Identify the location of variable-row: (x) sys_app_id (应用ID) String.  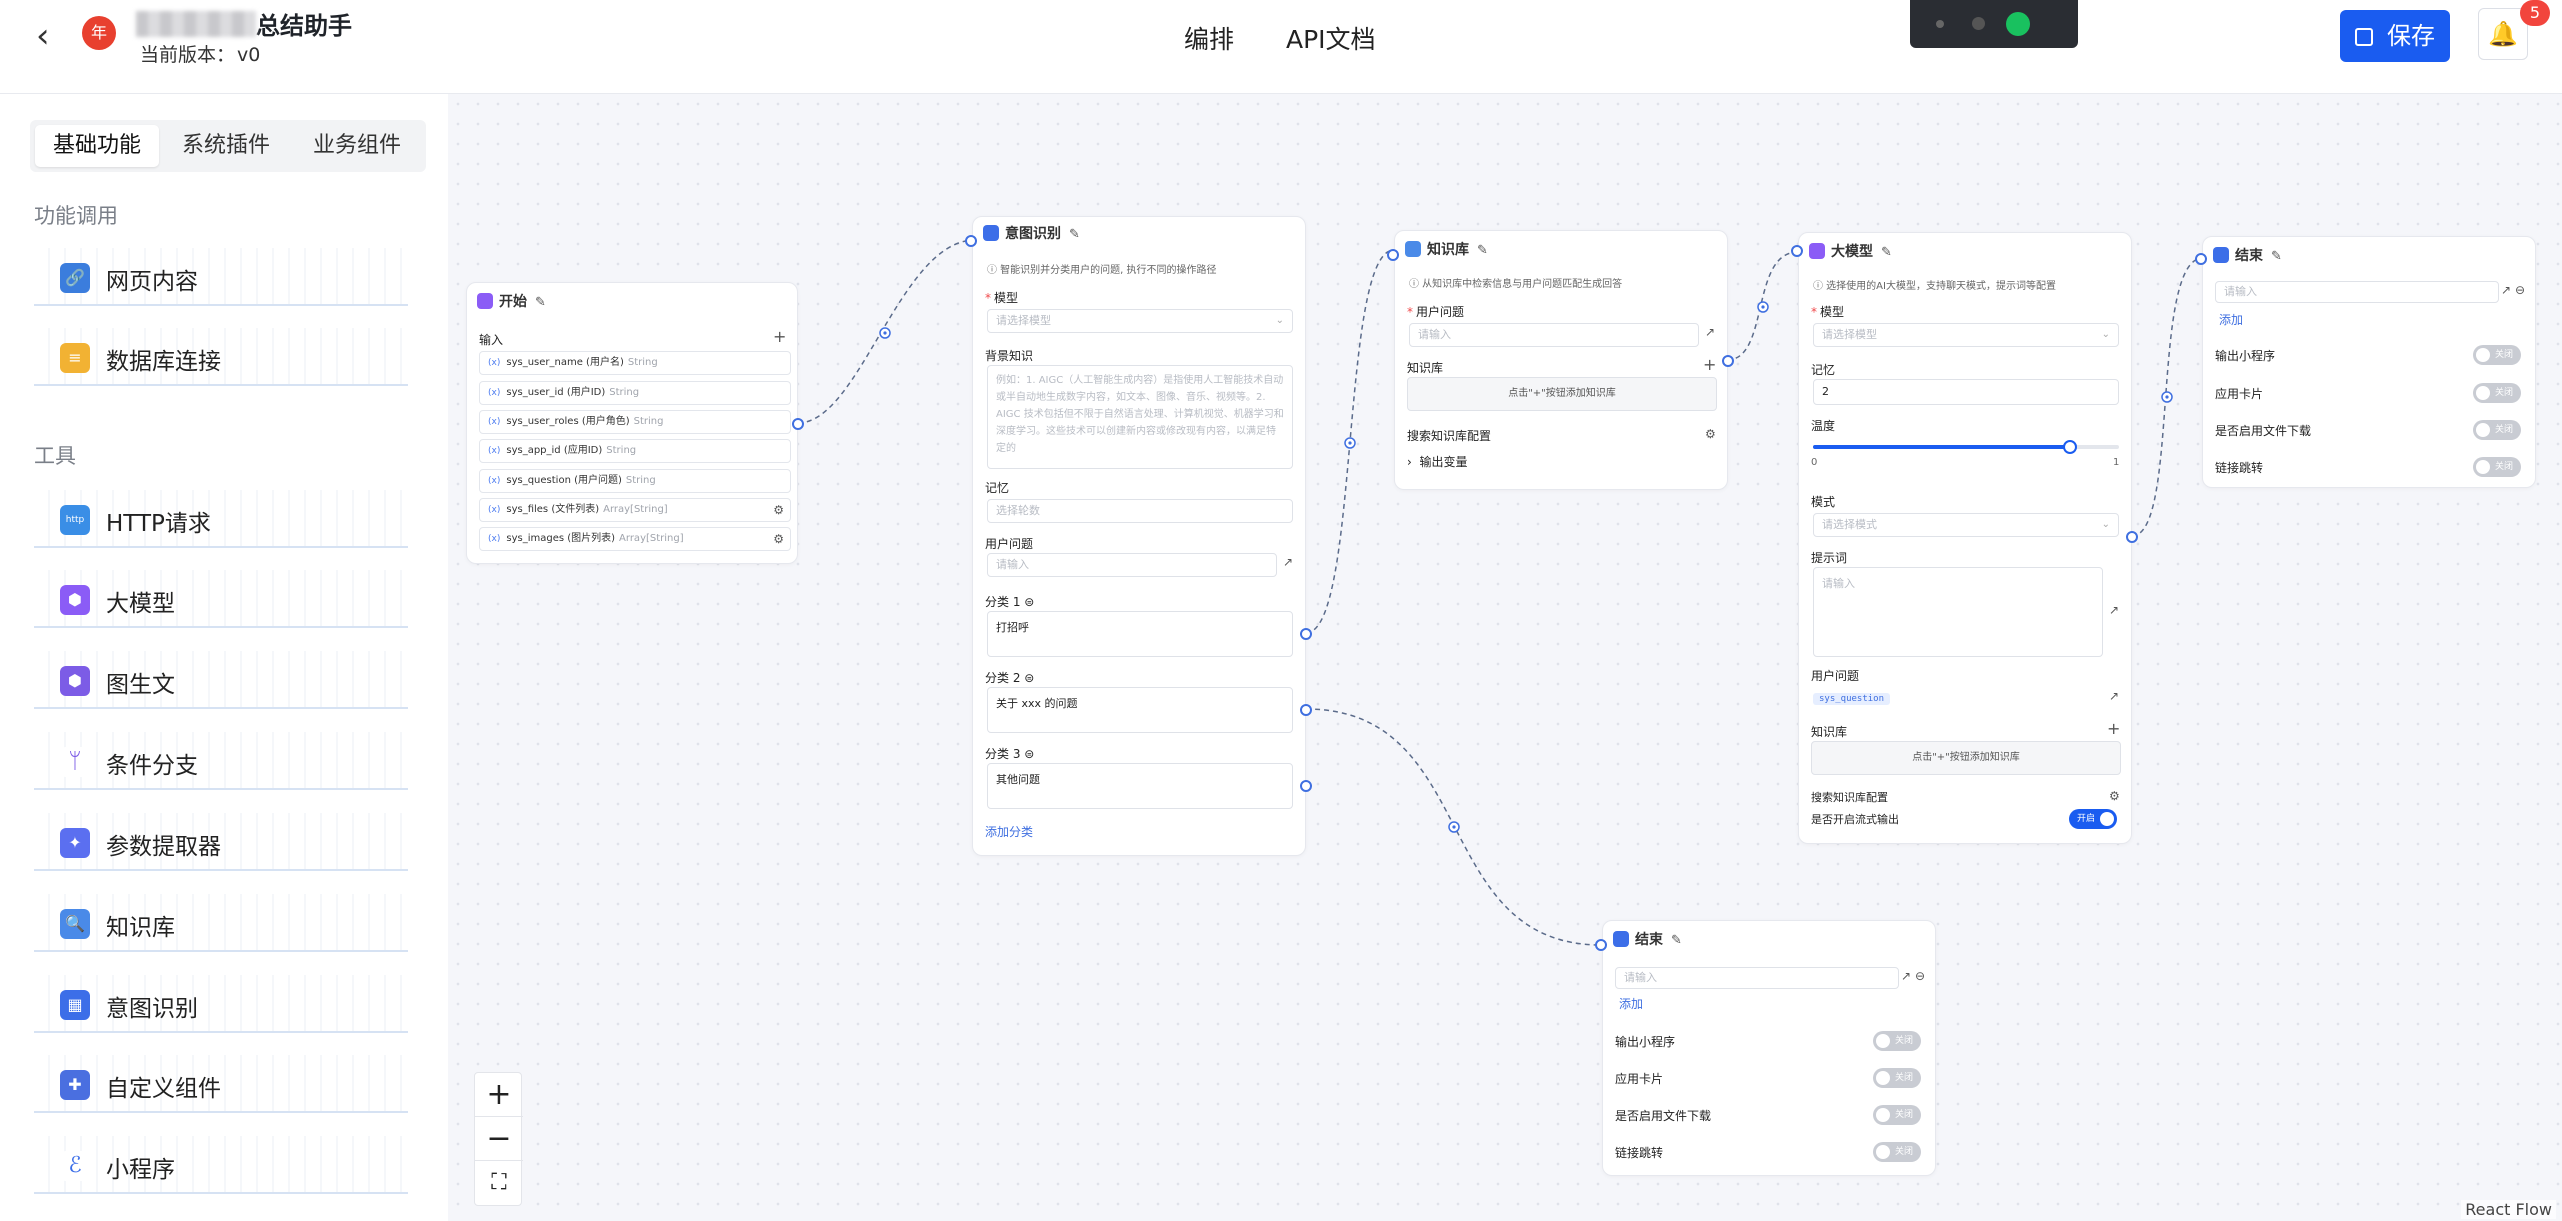
(635, 451).